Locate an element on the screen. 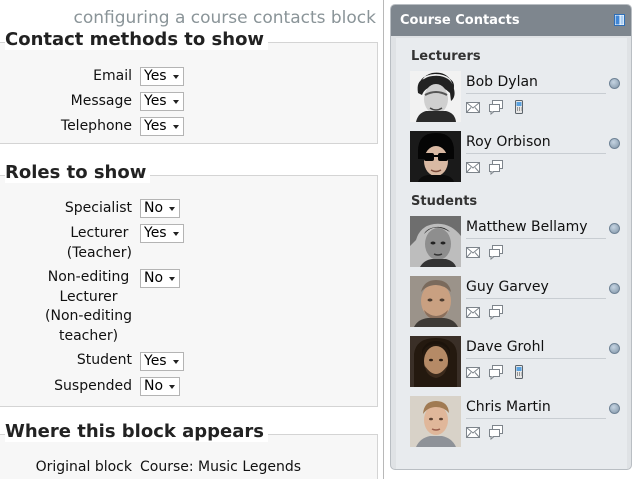  specialist-select-value: No is located at coordinates (154, 208).